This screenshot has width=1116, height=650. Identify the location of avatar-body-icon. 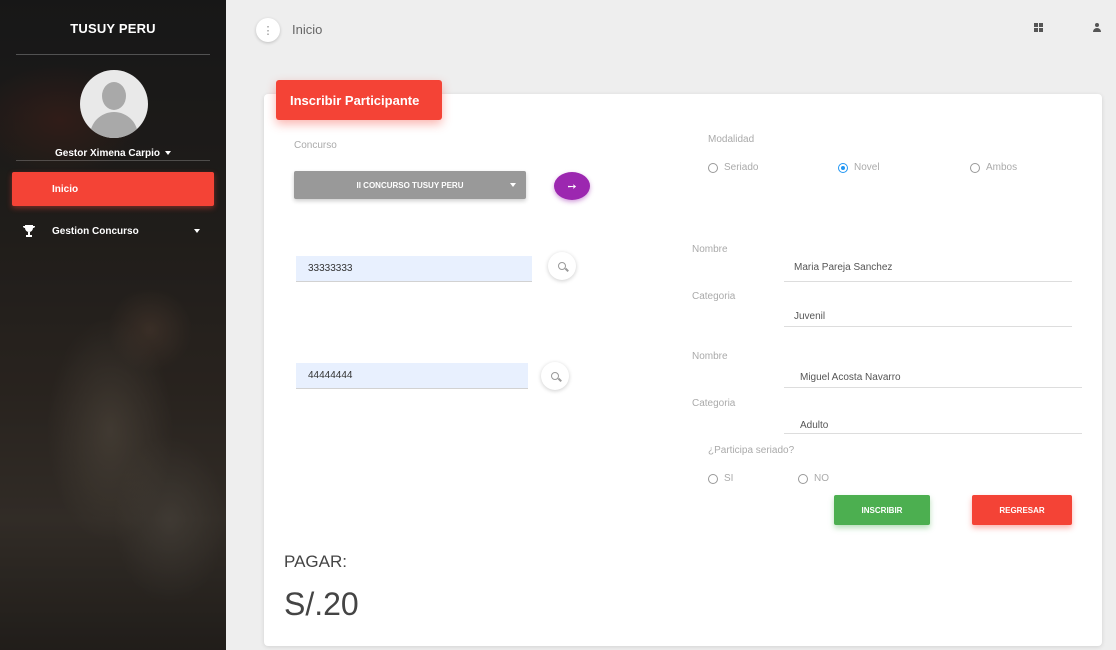
(114, 125).